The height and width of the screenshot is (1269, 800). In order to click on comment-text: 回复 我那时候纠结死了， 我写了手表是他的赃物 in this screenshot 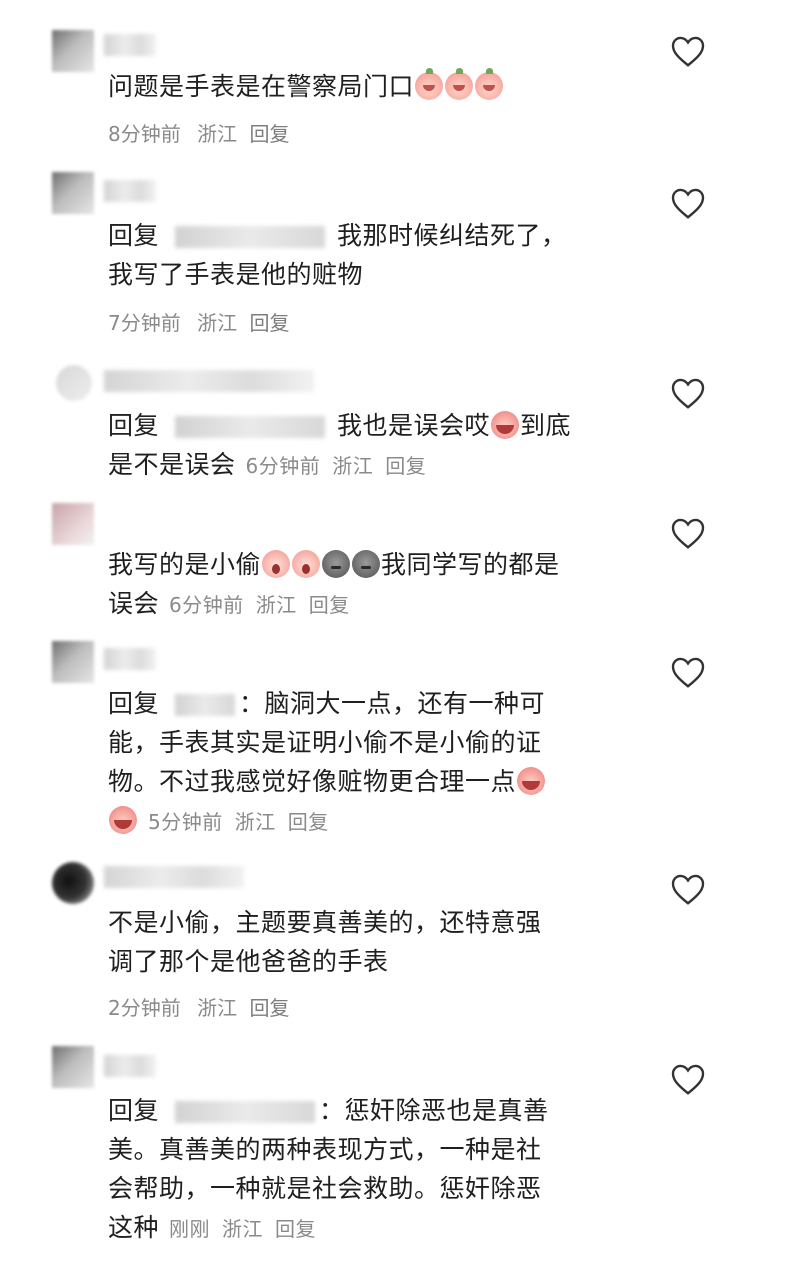, I will do `click(337, 255)`.